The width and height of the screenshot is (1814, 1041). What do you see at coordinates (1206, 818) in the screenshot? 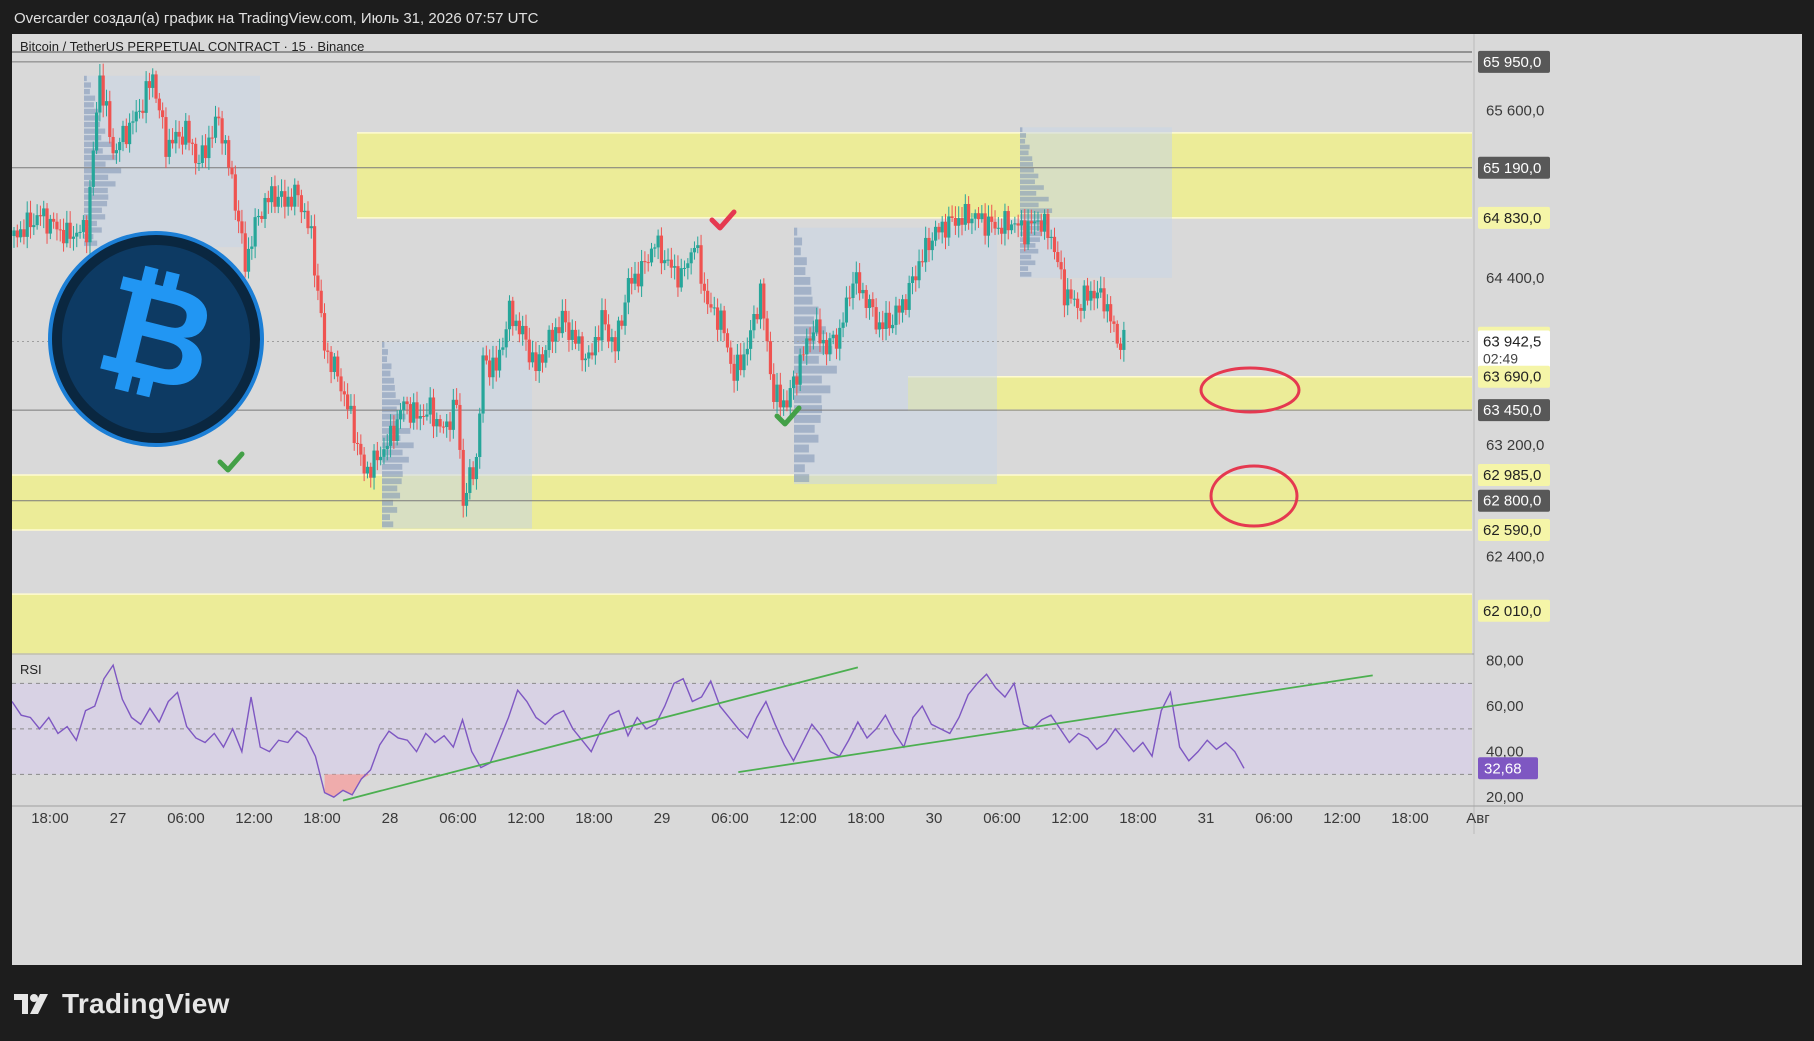
I see `time-tick-label: 31` at bounding box center [1206, 818].